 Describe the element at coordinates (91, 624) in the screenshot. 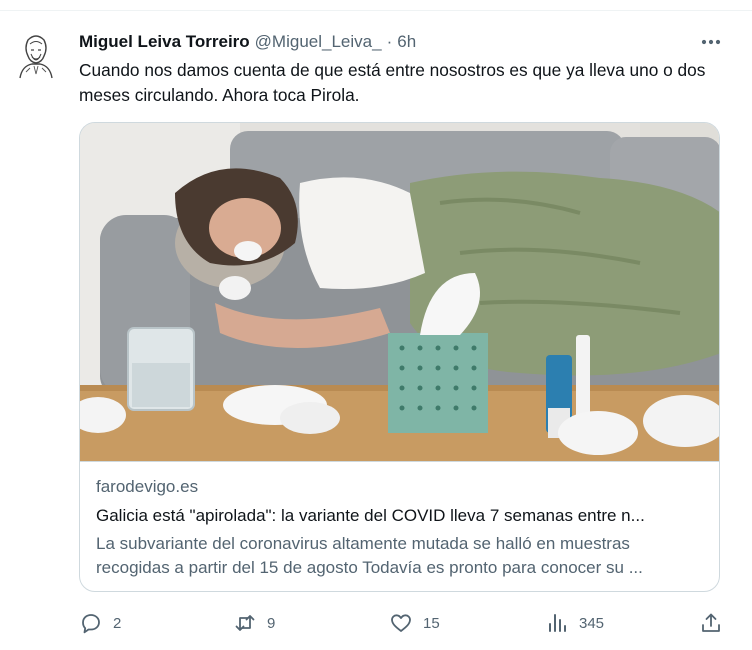

I see `reply-icon` at that location.